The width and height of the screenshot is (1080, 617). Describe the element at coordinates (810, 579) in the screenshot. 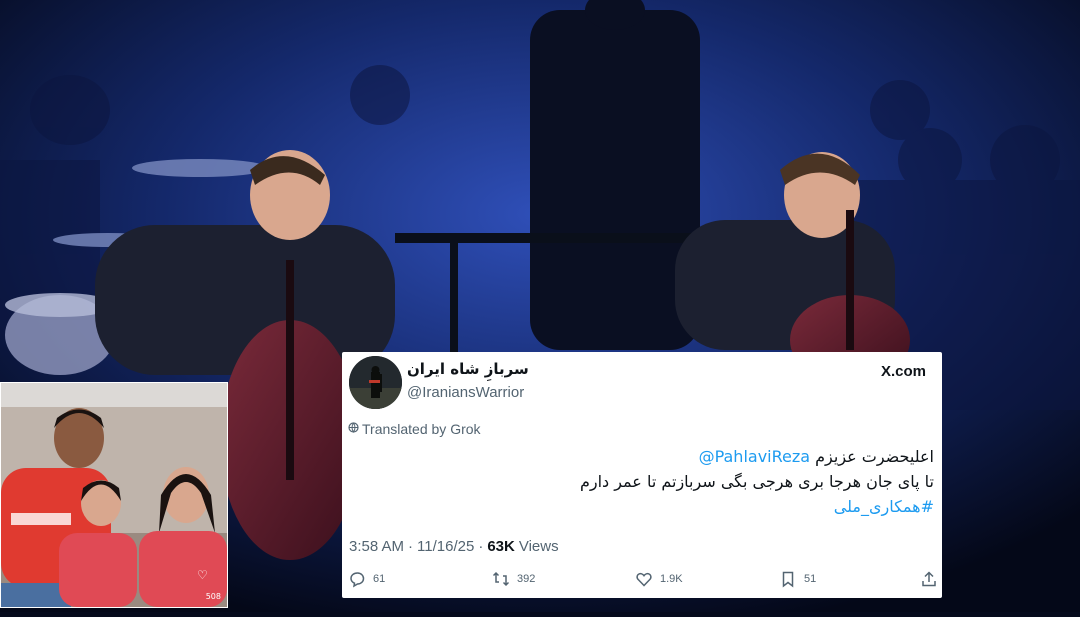

I see `bookmark-count: 51` at that location.